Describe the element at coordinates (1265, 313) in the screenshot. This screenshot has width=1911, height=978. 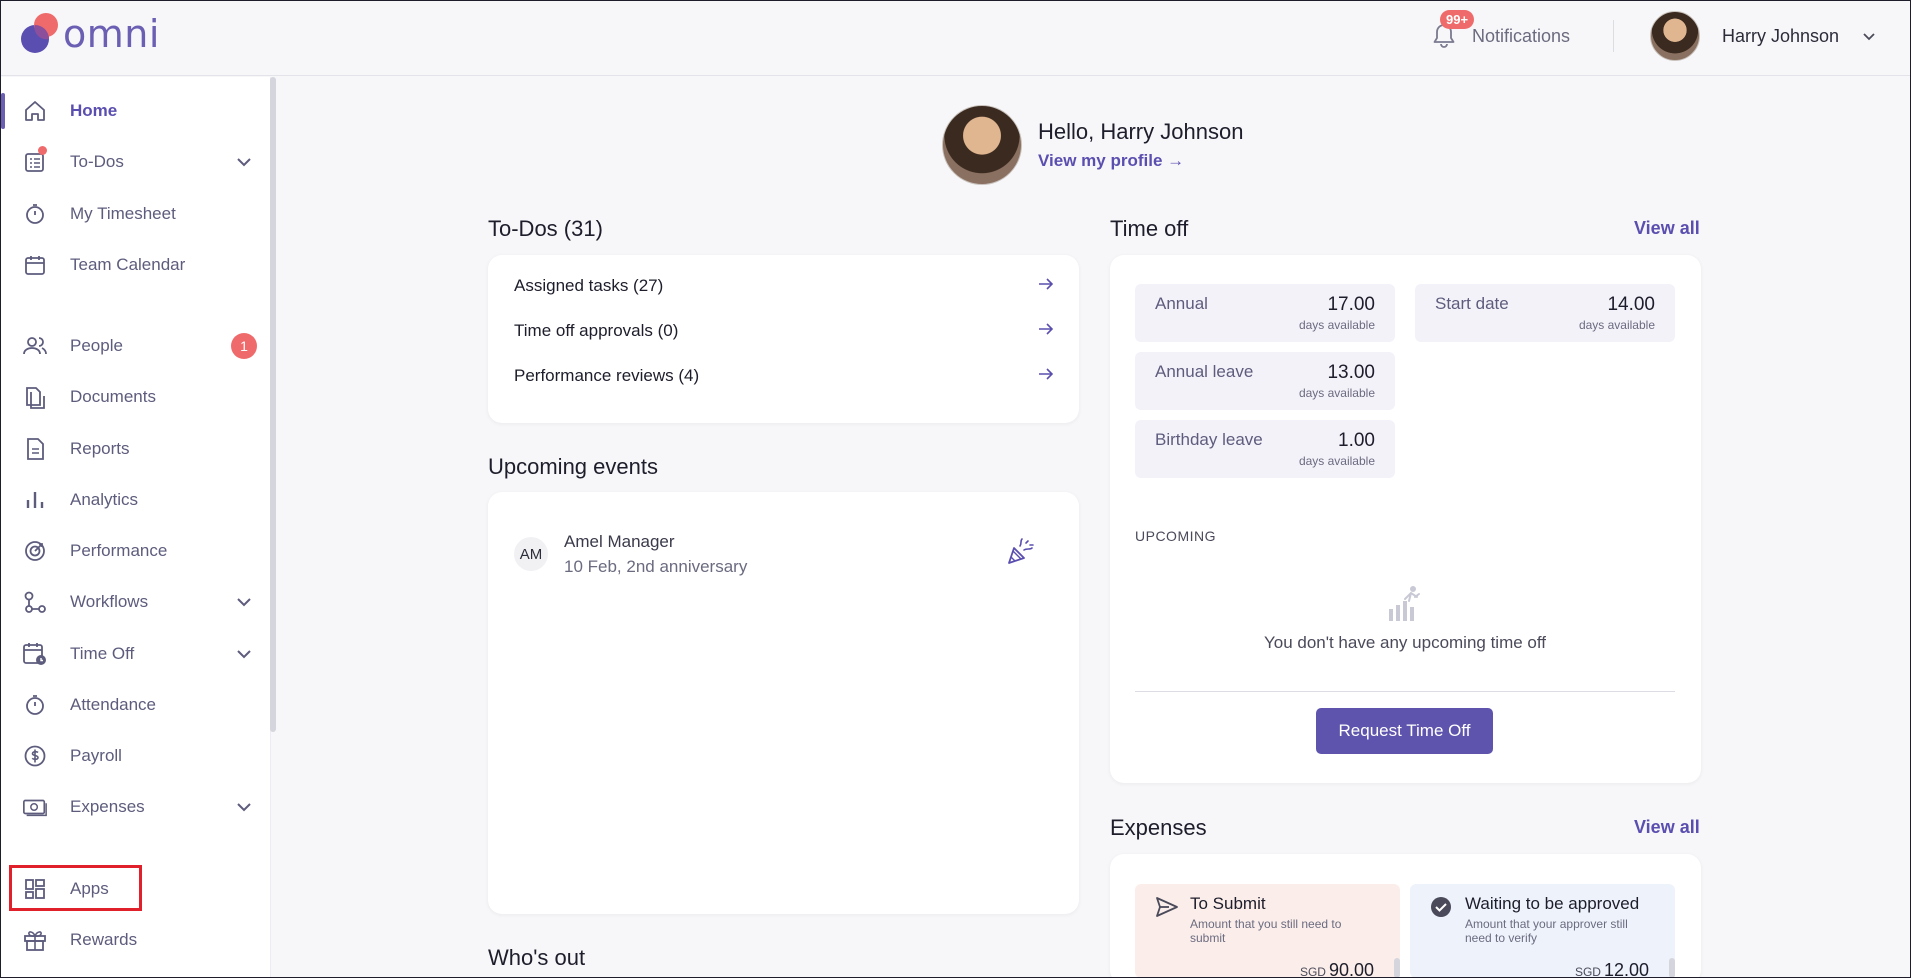
I see `balance-annual: Annual 17.00 days available` at that location.